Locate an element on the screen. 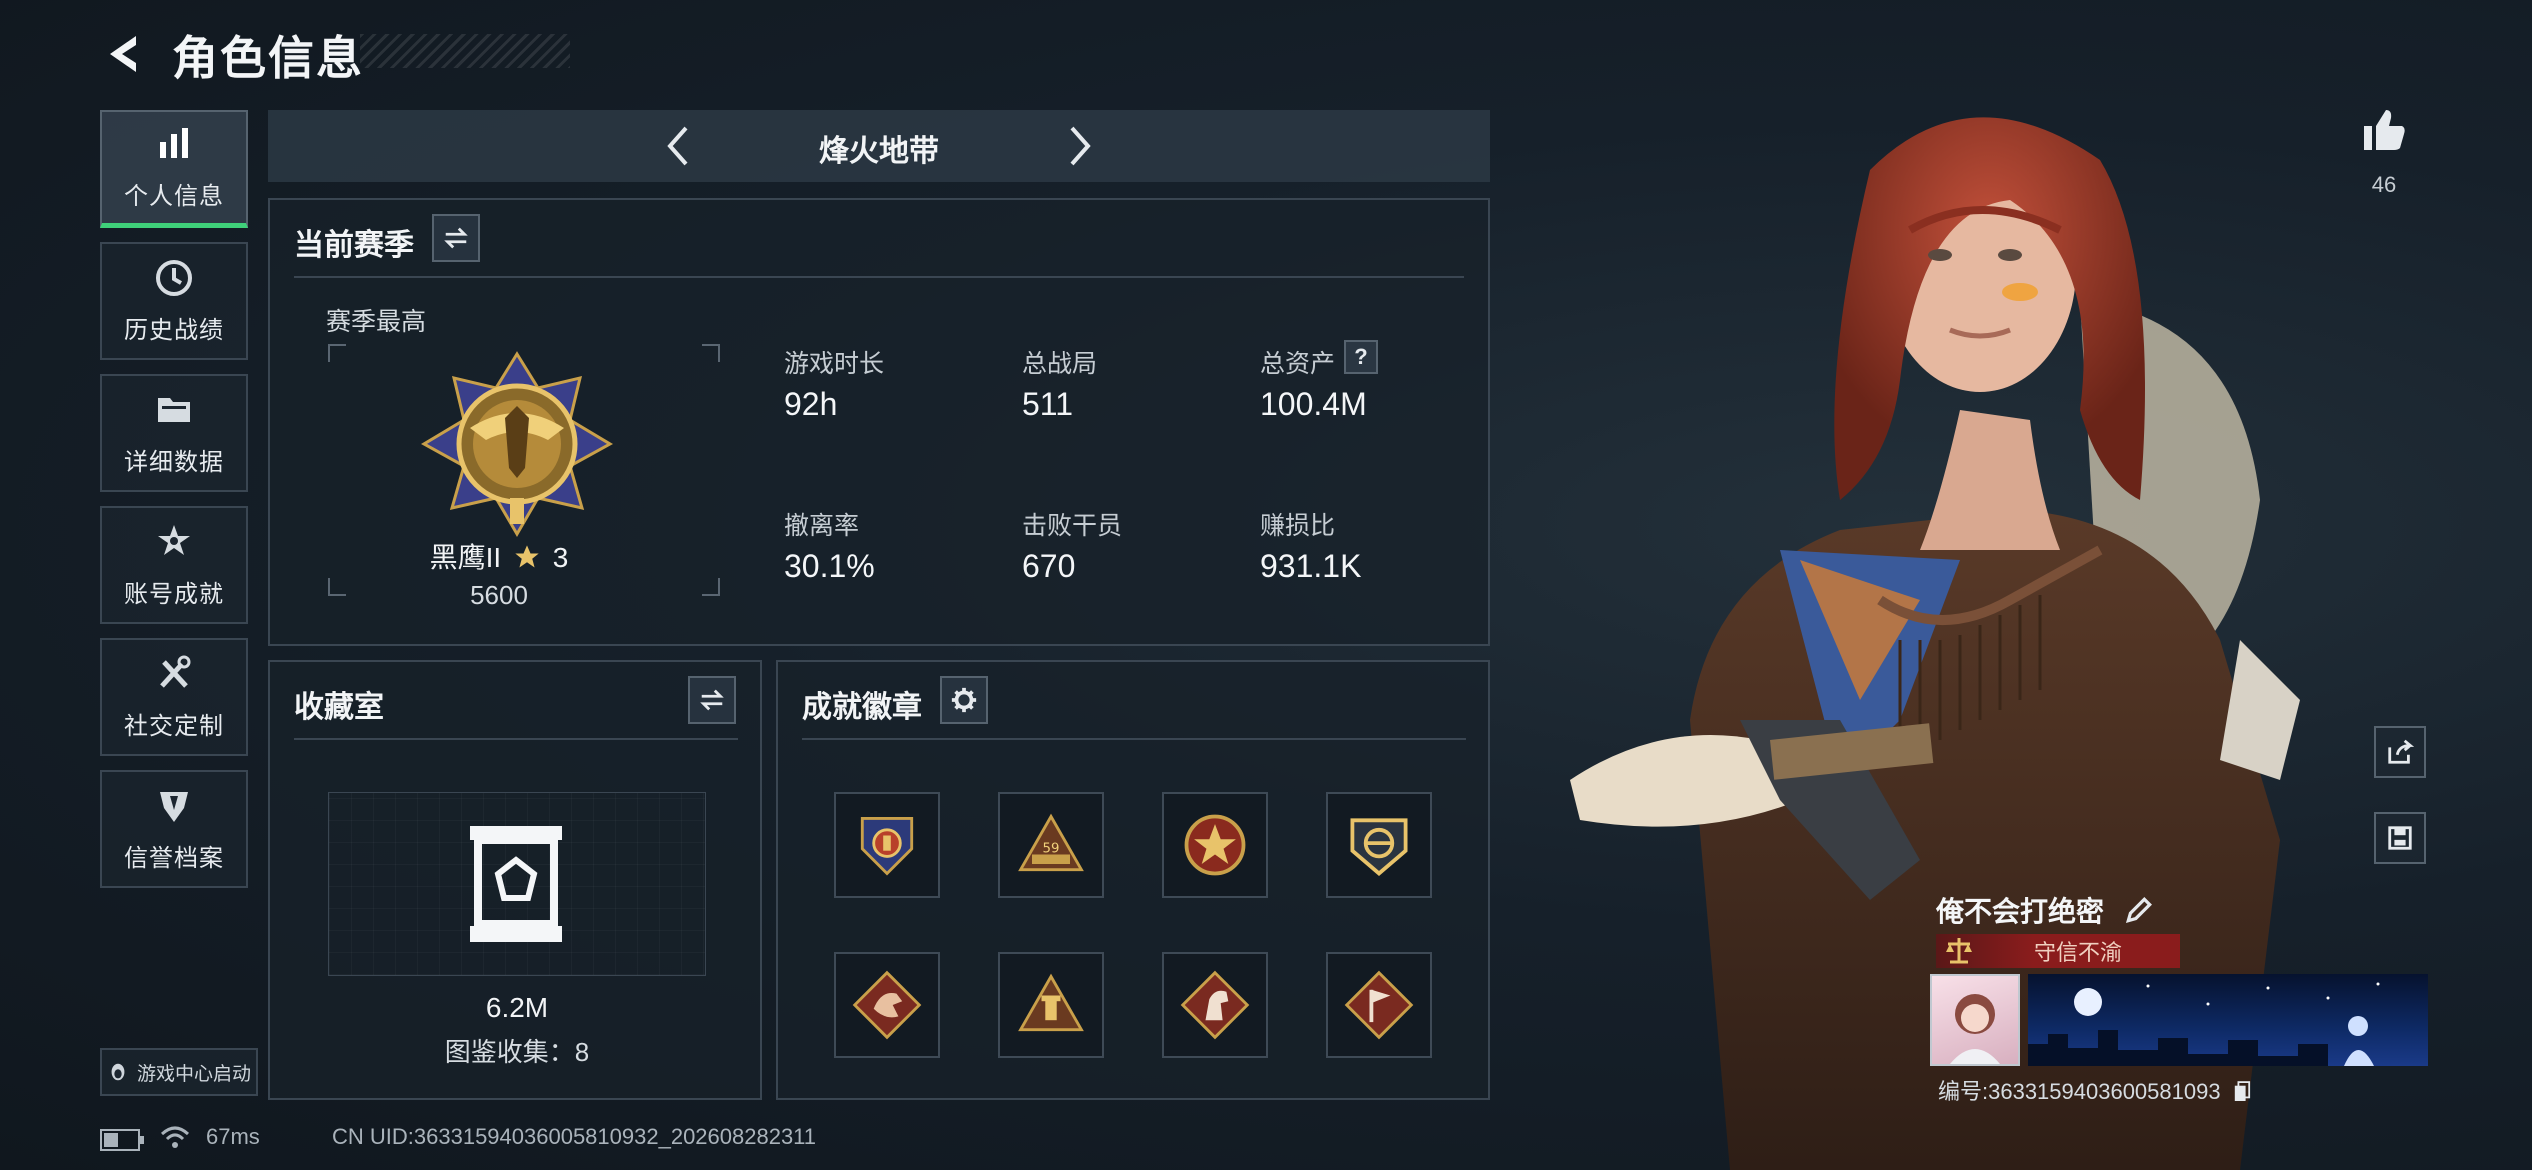 Image resolution: width=2532 pixels, height=1170 pixels. page-title: 角色信息 is located at coordinates (268, 58).